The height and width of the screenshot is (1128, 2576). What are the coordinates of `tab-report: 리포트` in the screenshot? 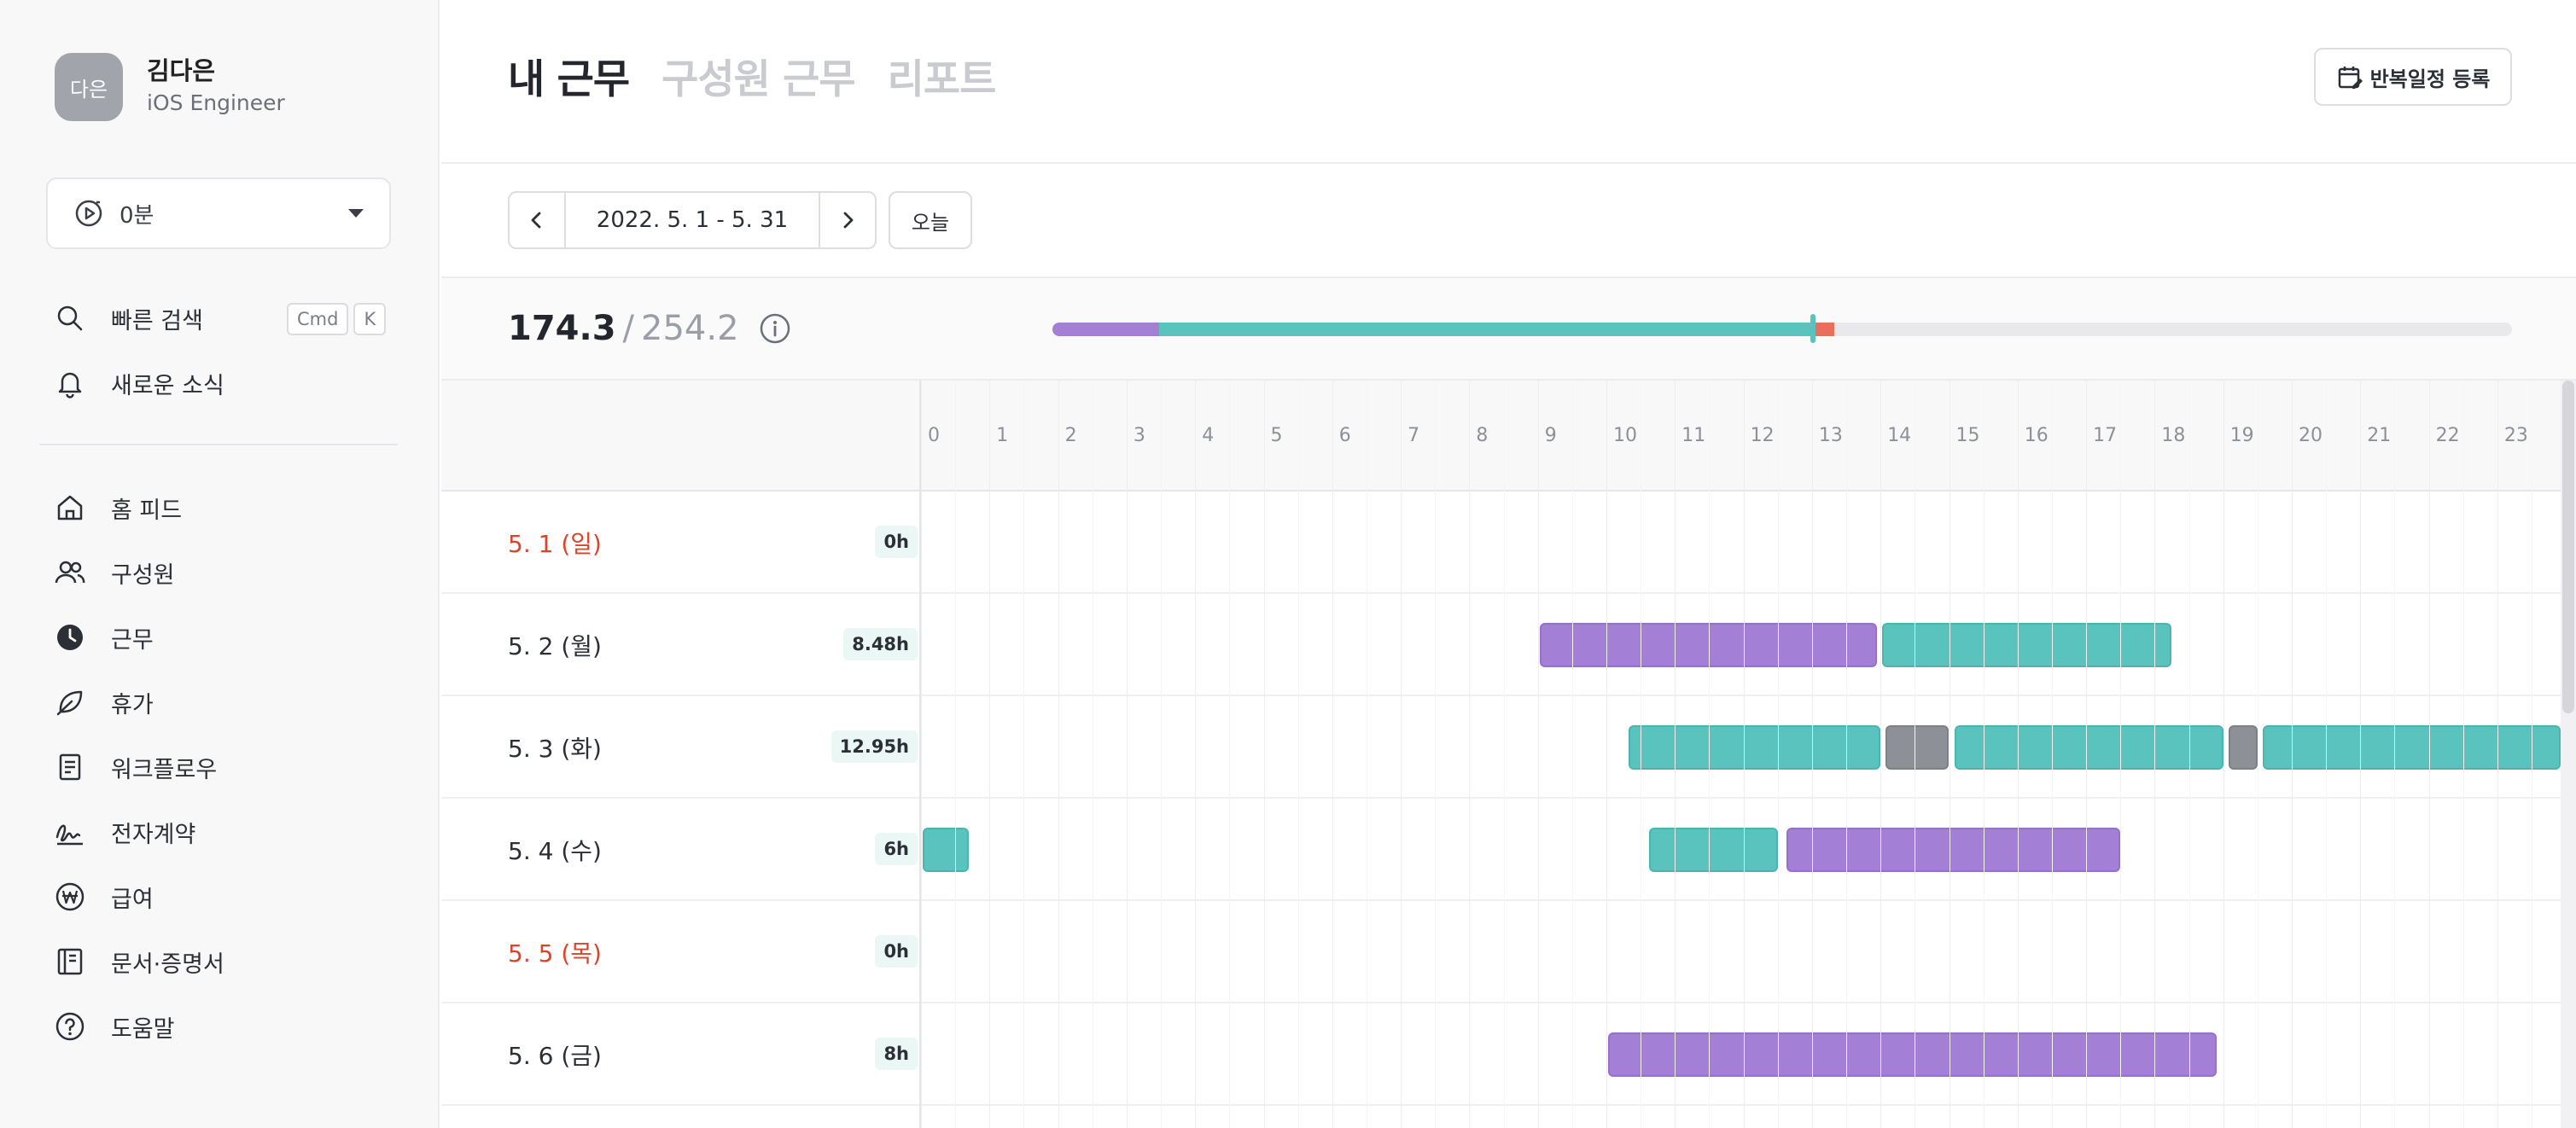 It's located at (942, 75).